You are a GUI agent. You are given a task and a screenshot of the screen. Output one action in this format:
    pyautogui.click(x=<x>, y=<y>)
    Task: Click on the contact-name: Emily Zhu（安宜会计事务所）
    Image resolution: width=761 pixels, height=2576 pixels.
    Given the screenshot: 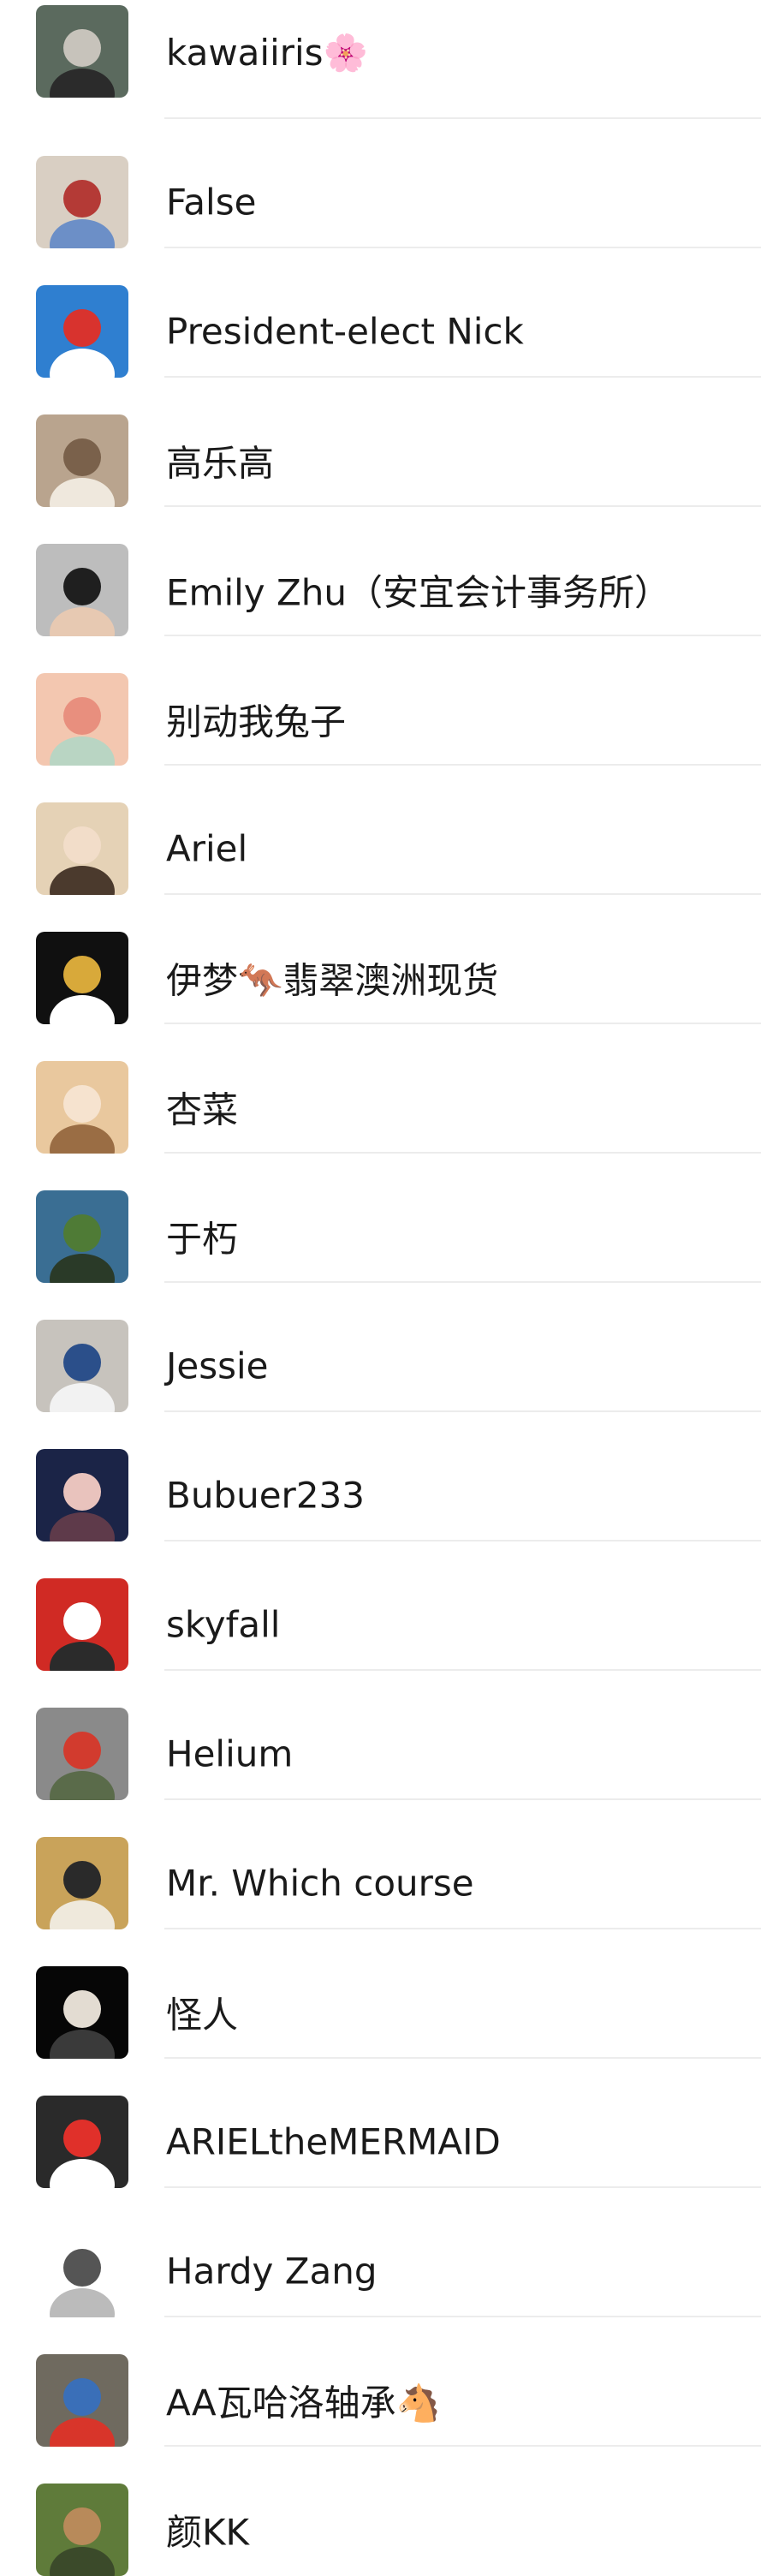 What is the action you would take?
    pyautogui.click(x=418, y=592)
    